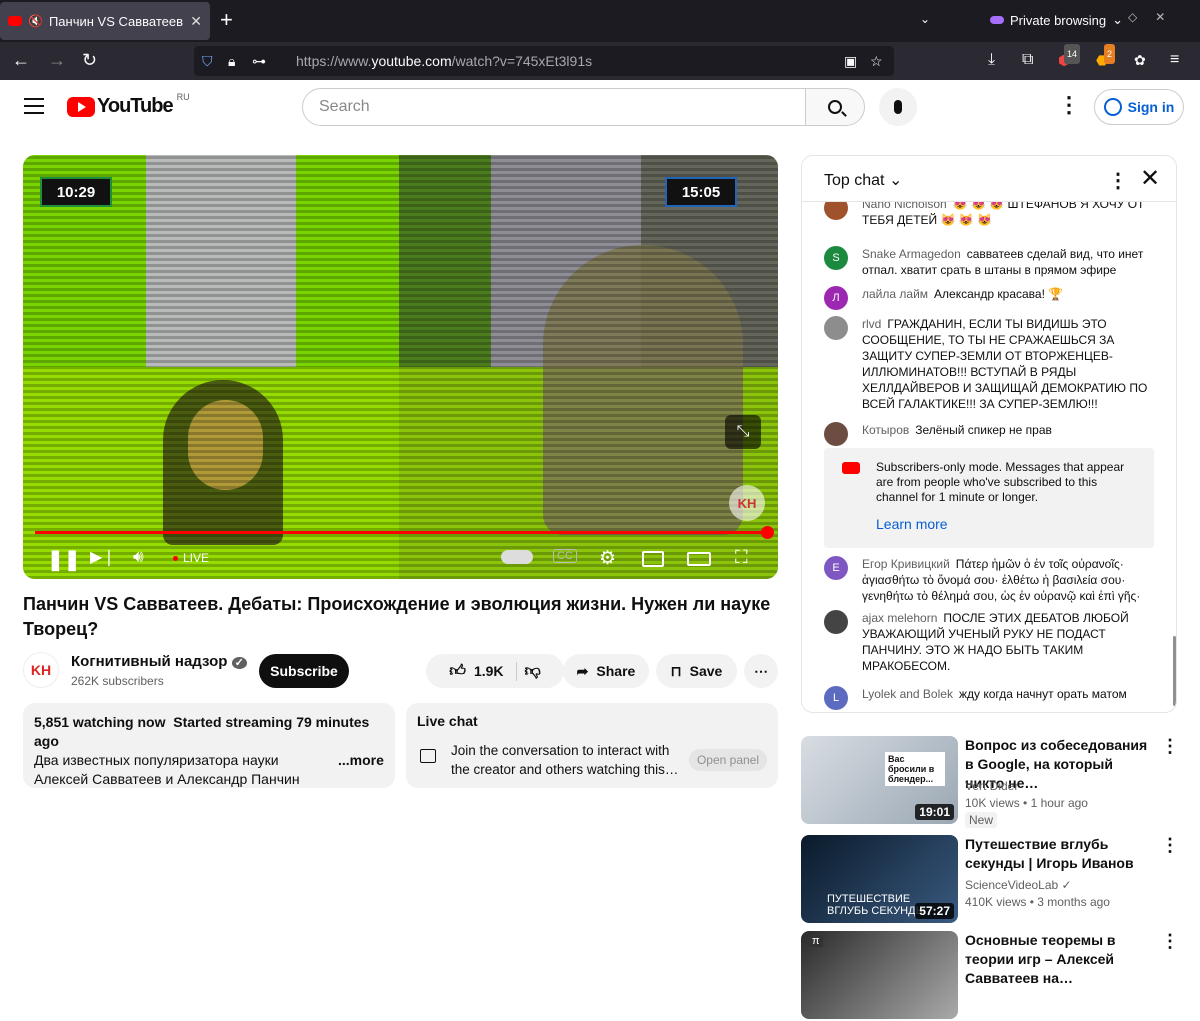 The height and width of the screenshot is (1021, 1200). Describe the element at coordinates (1027, 60) in the screenshot. I see `extensions-icon: ⧉` at that location.